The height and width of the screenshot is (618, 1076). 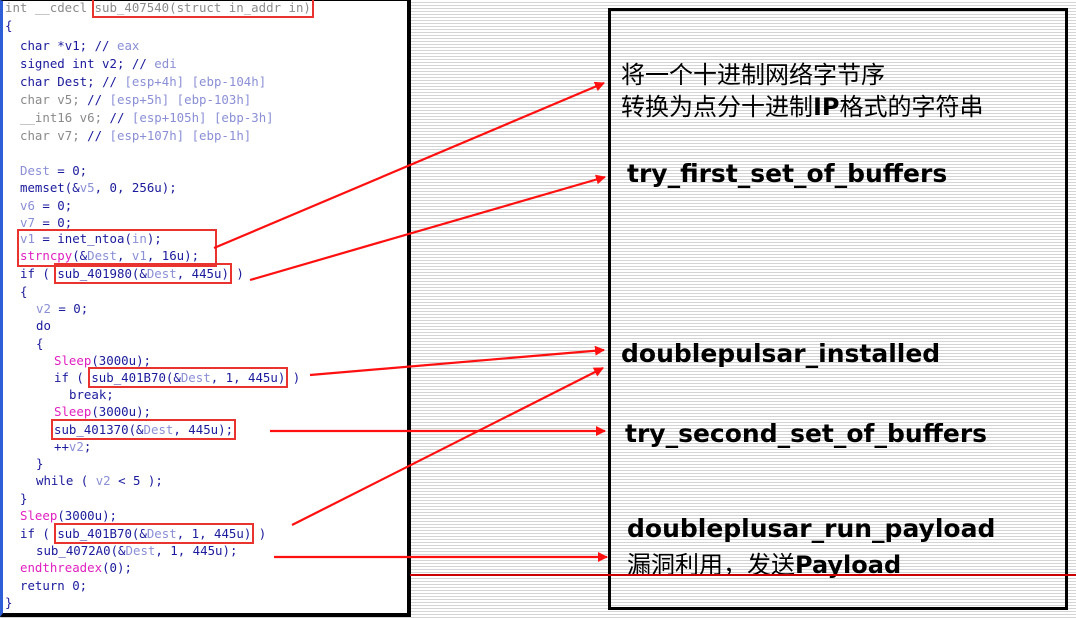 What do you see at coordinates (136, 99) in the screenshot?
I see `code-line: char v5; // [esp+5h] [ebp-103h]` at bounding box center [136, 99].